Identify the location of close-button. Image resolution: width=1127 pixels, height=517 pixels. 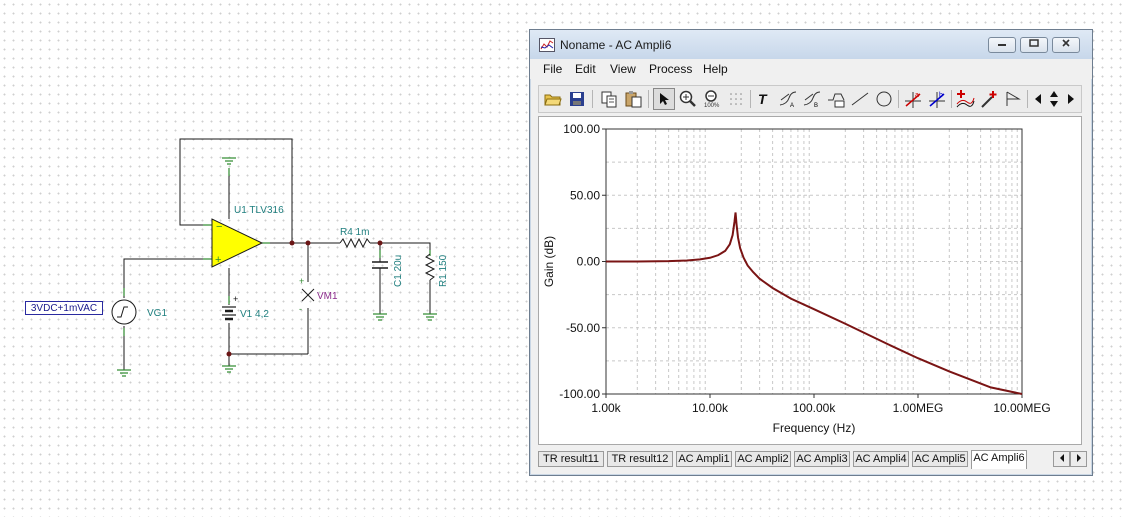
(1066, 45).